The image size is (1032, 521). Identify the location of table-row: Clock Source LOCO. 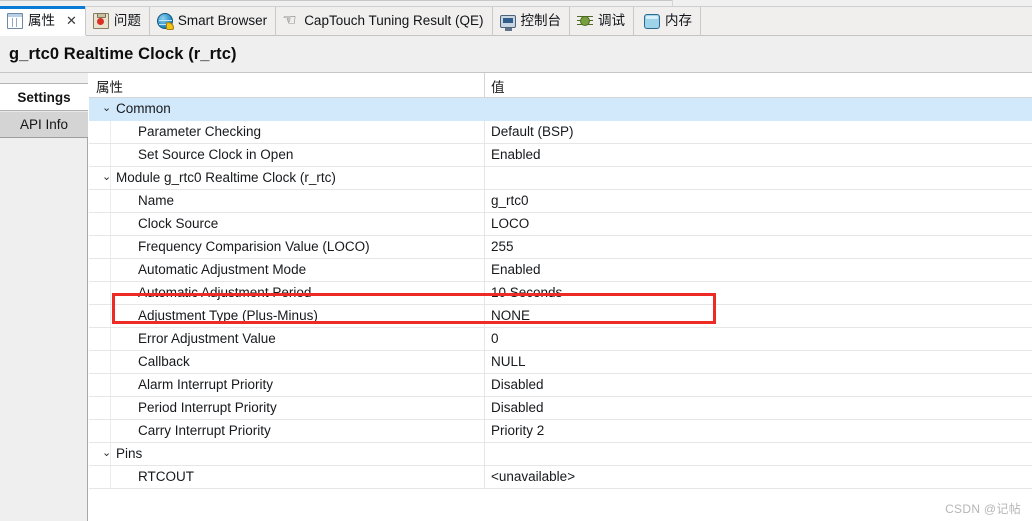
(560, 224).